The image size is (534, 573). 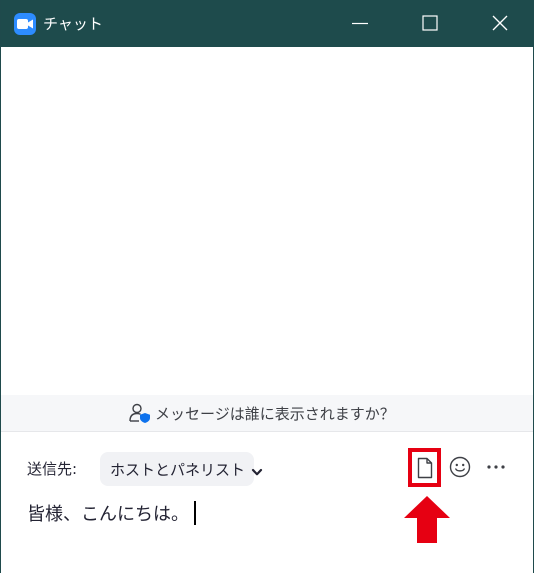 I want to click on maximize-button, so click(x=430, y=23).